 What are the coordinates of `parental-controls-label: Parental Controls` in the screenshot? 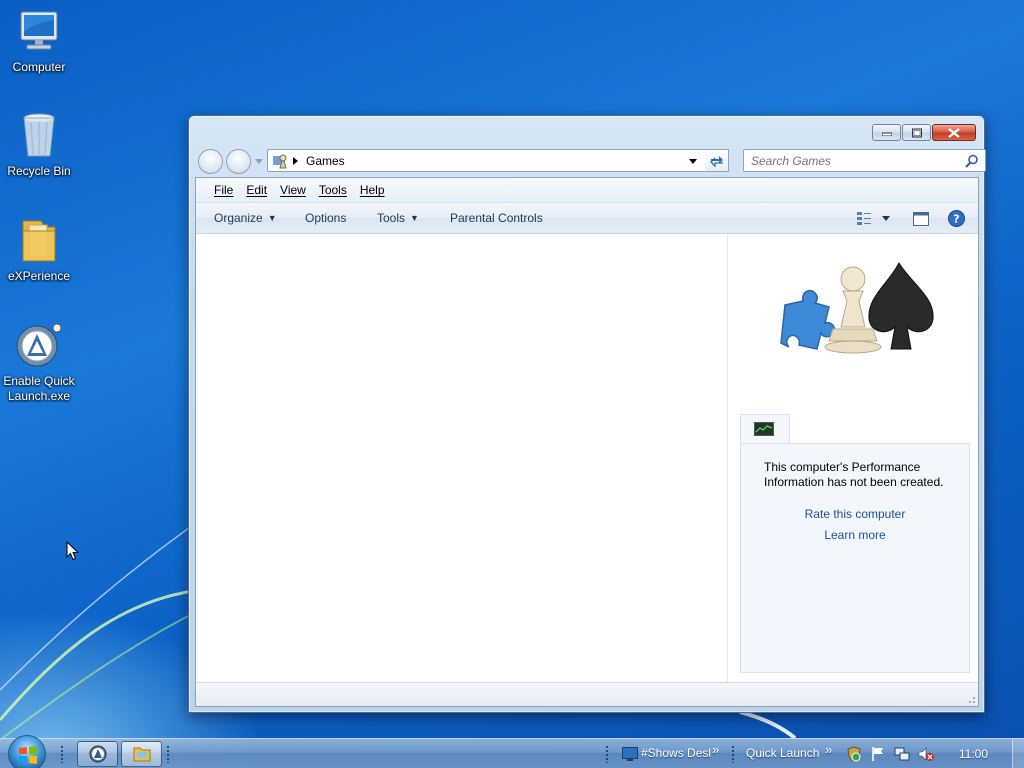 It's located at (496, 218).